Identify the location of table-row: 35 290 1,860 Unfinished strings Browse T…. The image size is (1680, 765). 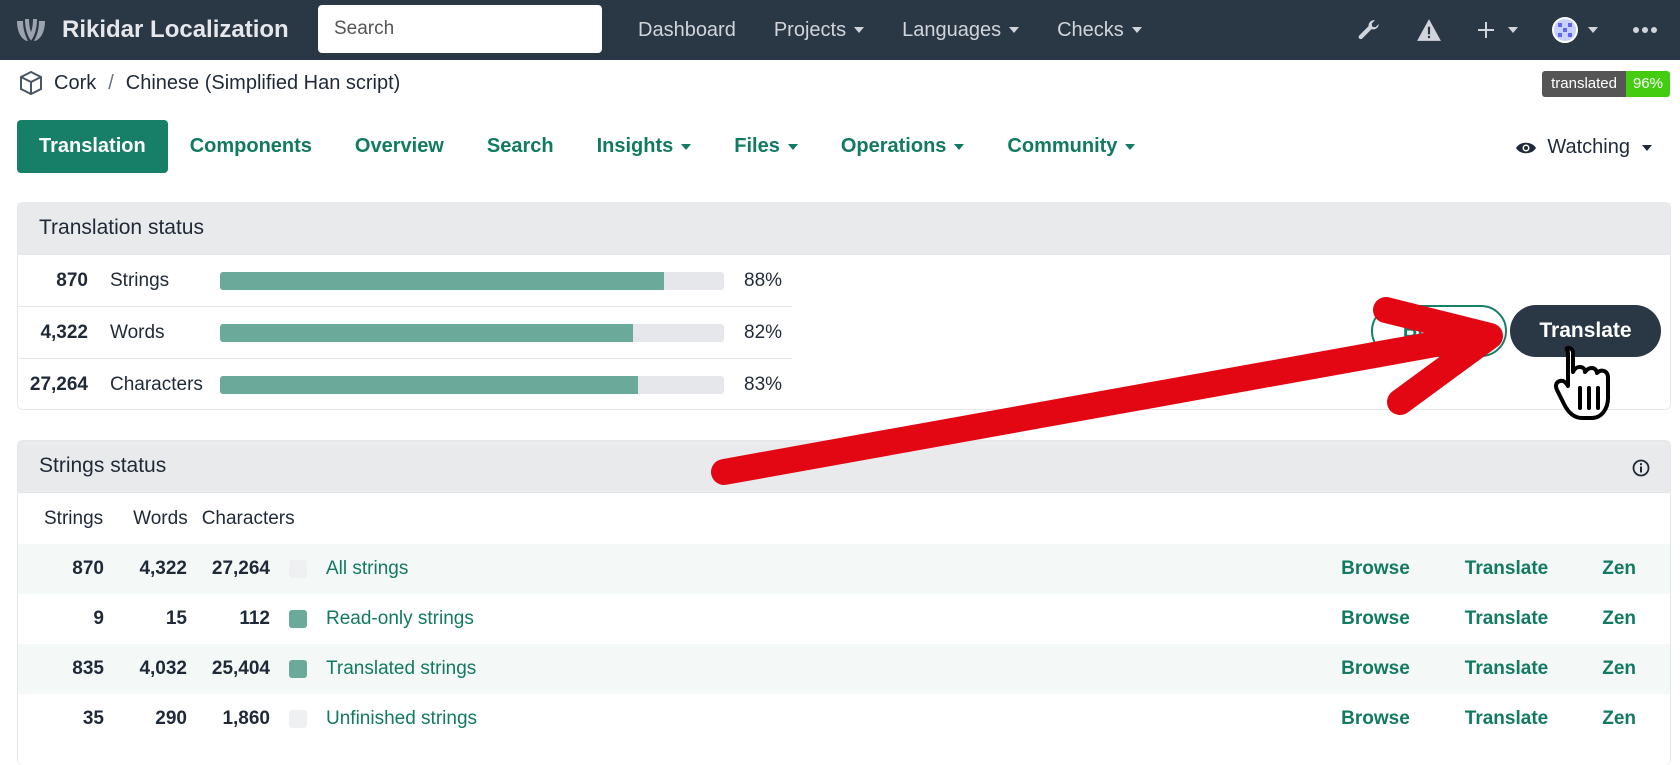
(844, 719).